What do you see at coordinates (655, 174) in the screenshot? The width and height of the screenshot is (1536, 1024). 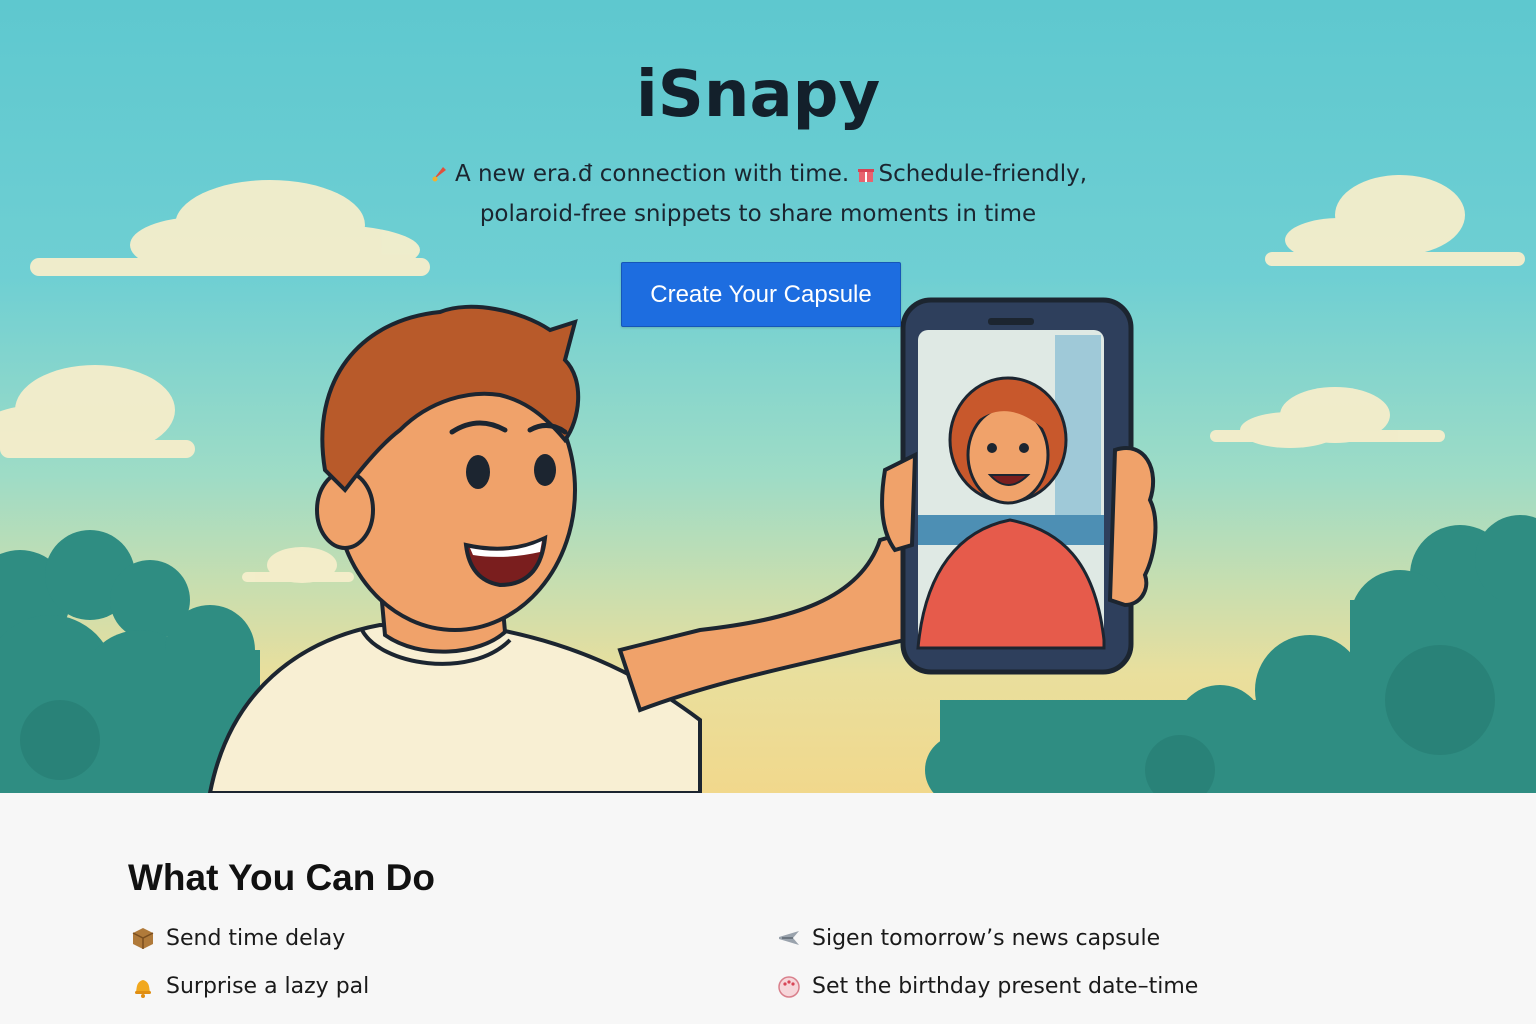 I see `subtitle-text-a: A new era.đ connection with time.` at bounding box center [655, 174].